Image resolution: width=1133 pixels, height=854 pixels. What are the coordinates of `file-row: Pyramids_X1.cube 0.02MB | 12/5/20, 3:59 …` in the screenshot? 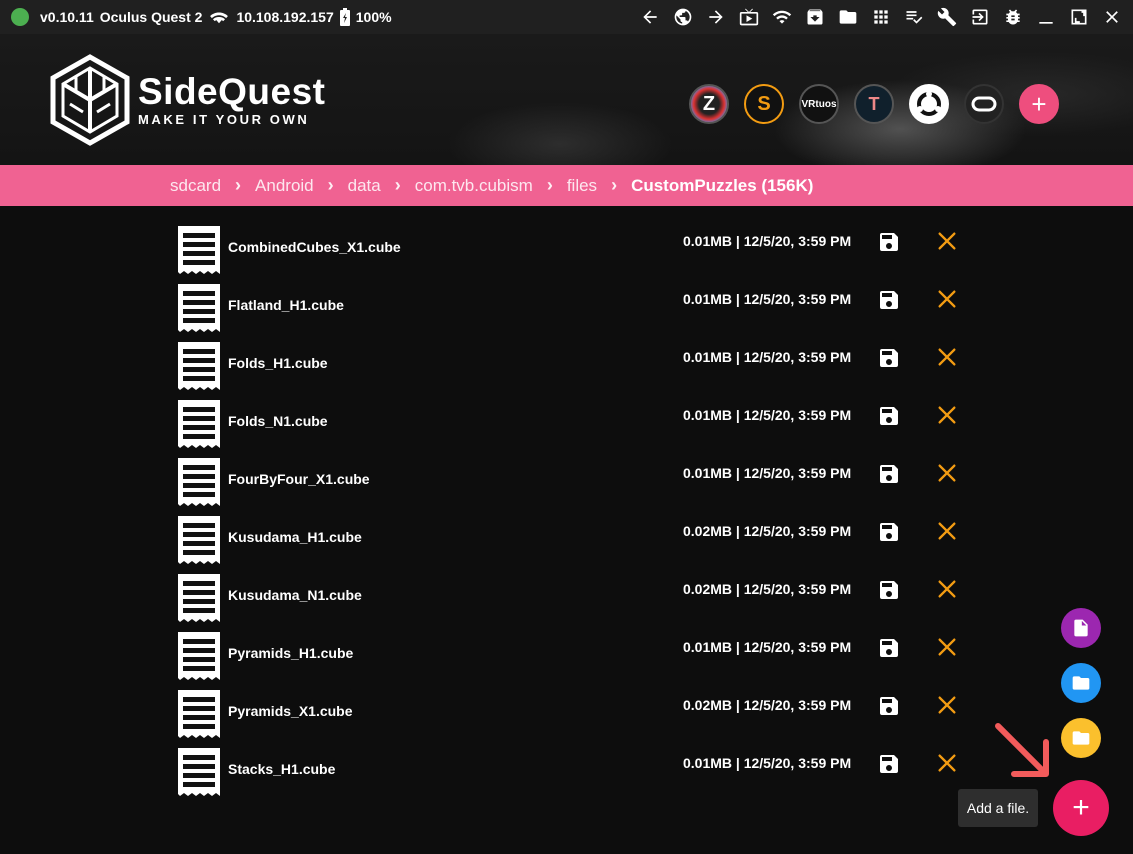 It's located at (576, 713).